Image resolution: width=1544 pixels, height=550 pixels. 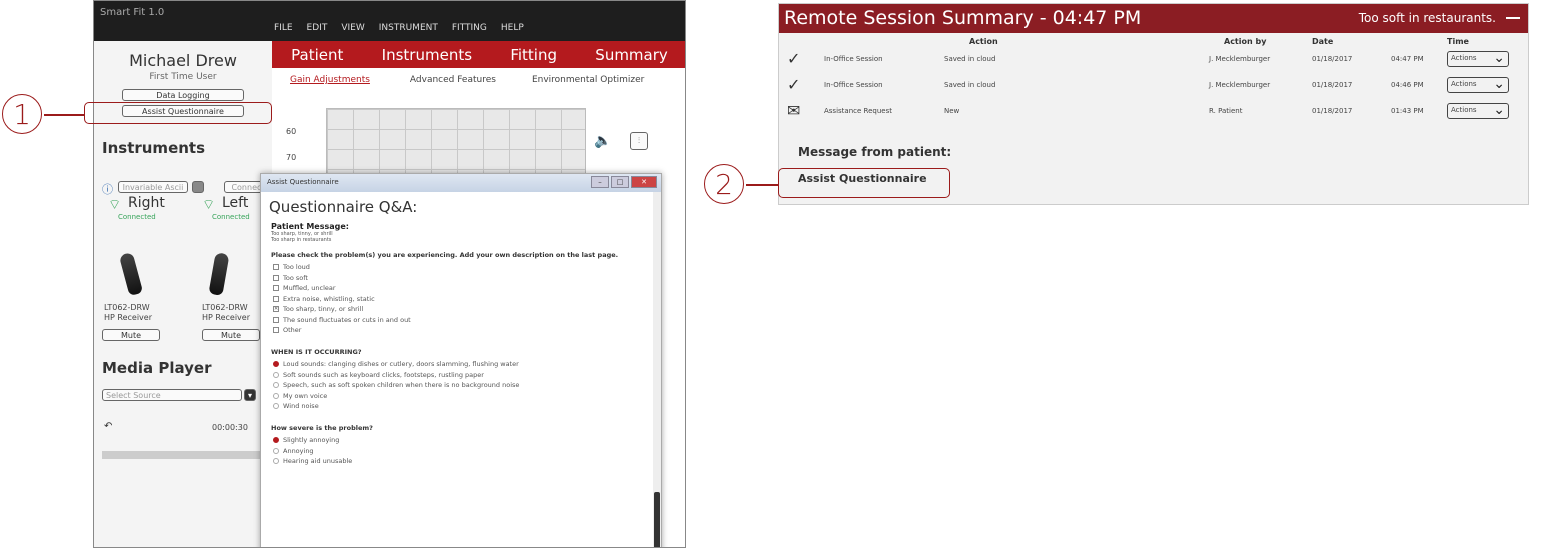 I want to click on q1-options-option: Extra noise, whistling, static, so click(x=467, y=299).